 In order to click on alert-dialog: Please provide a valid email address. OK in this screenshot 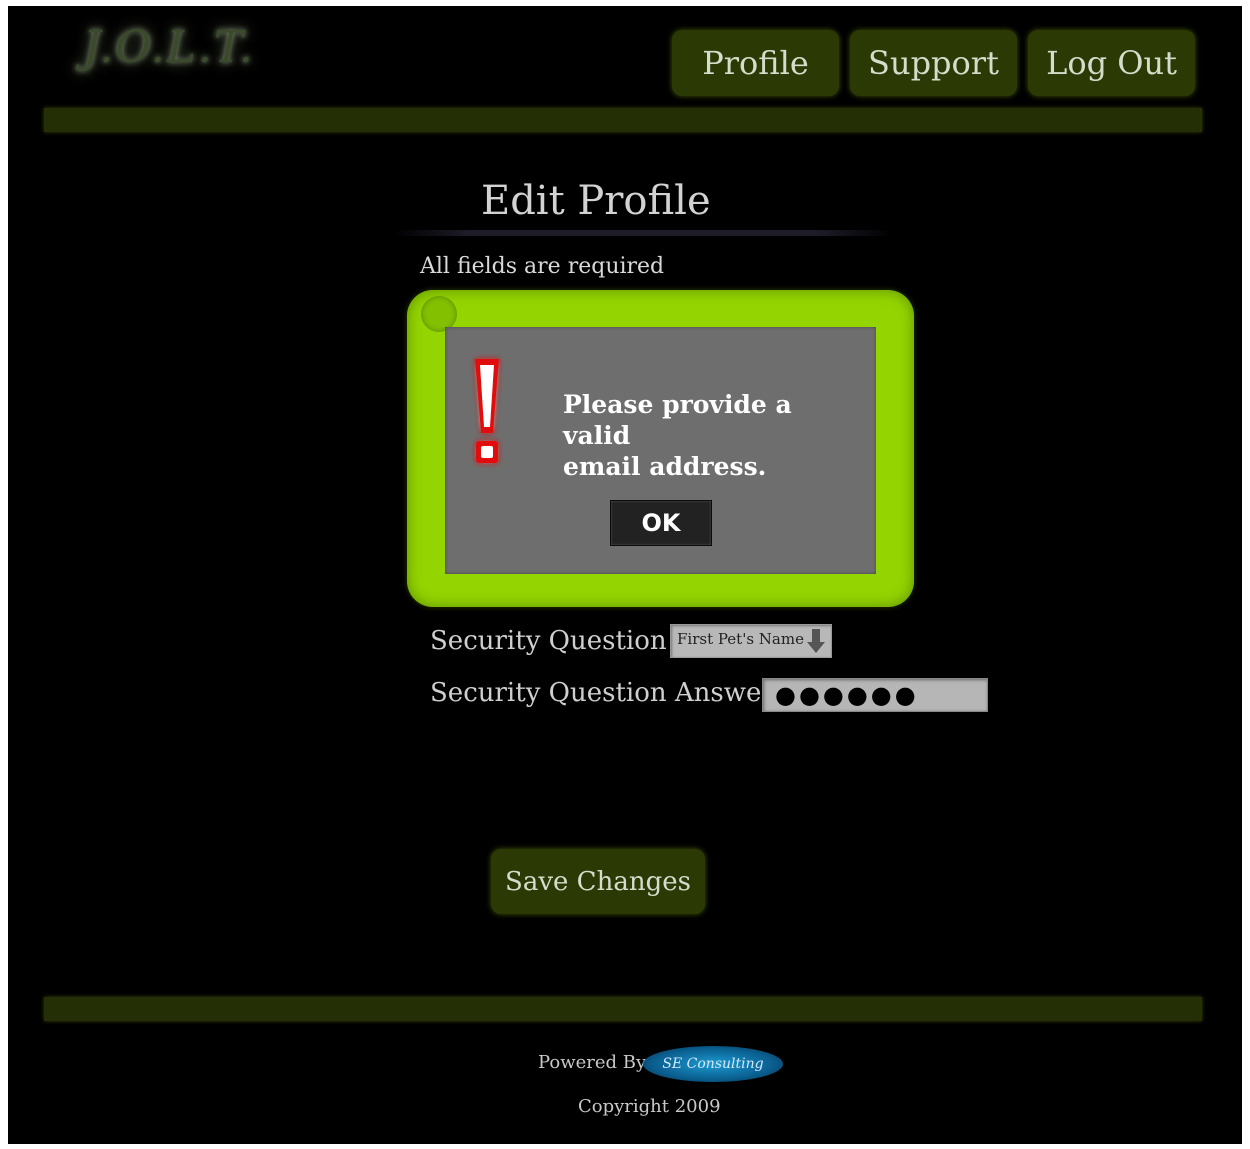, I will do `click(660, 448)`.